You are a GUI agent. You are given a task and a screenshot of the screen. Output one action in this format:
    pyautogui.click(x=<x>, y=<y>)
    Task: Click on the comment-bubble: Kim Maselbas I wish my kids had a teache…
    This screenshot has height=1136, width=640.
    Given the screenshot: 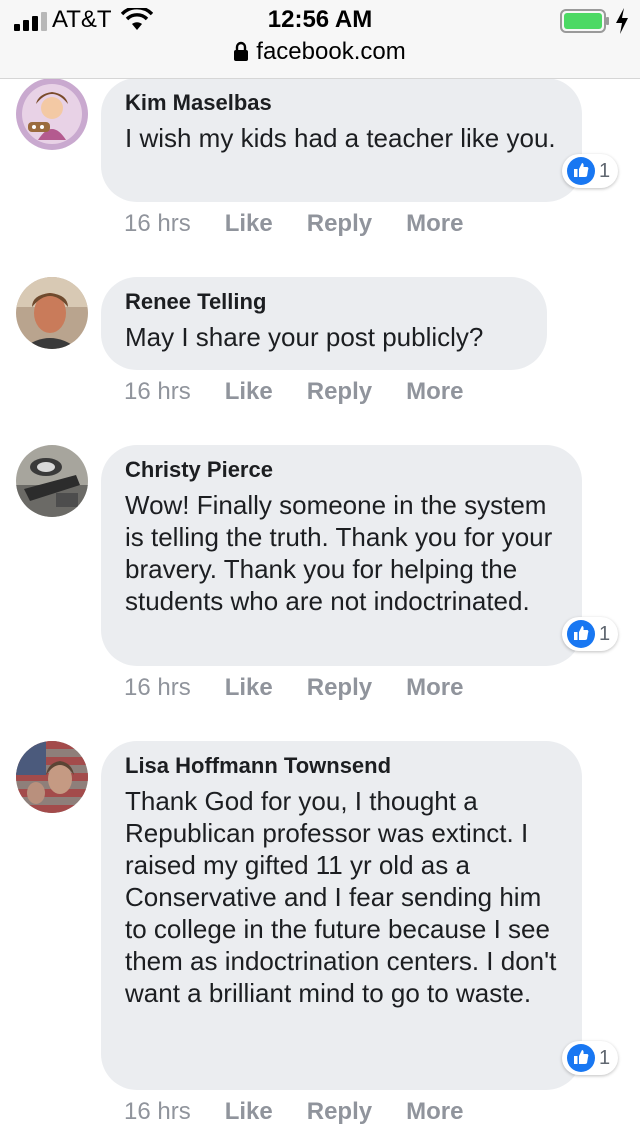 What is the action you would take?
    pyautogui.click(x=341, y=140)
    